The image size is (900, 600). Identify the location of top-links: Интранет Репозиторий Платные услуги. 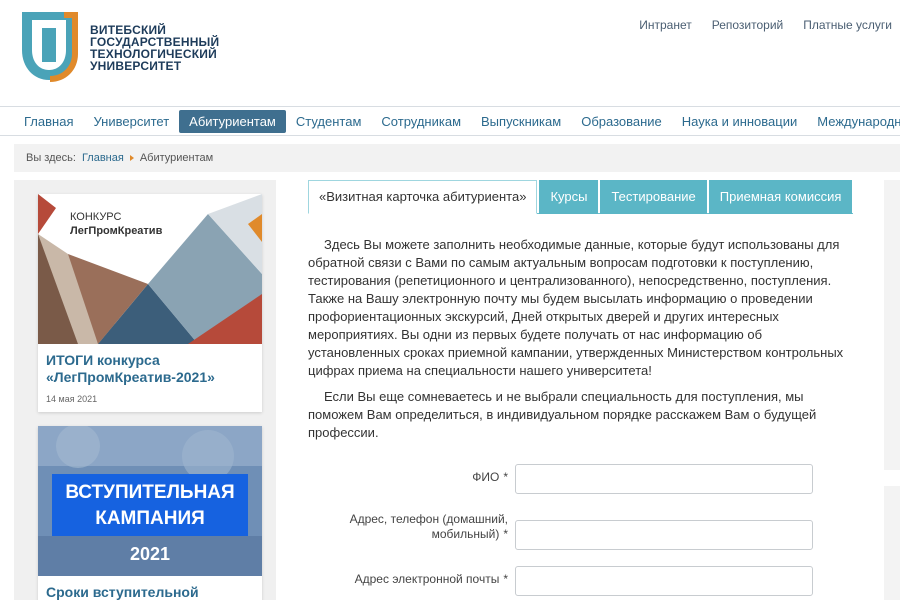
(765, 25).